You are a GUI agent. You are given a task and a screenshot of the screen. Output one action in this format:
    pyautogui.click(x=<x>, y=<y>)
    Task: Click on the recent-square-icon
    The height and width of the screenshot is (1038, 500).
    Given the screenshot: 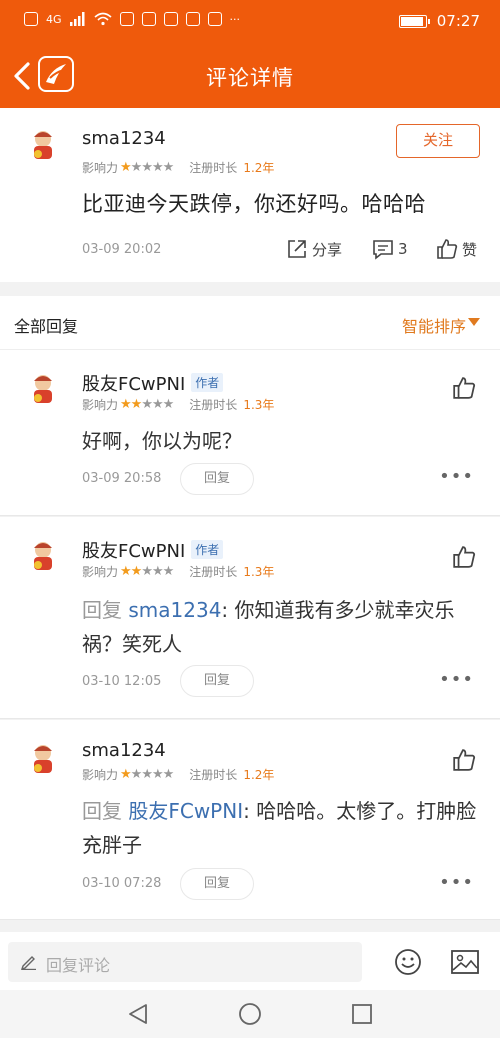 What is the action you would take?
    pyautogui.click(x=362, y=1014)
    